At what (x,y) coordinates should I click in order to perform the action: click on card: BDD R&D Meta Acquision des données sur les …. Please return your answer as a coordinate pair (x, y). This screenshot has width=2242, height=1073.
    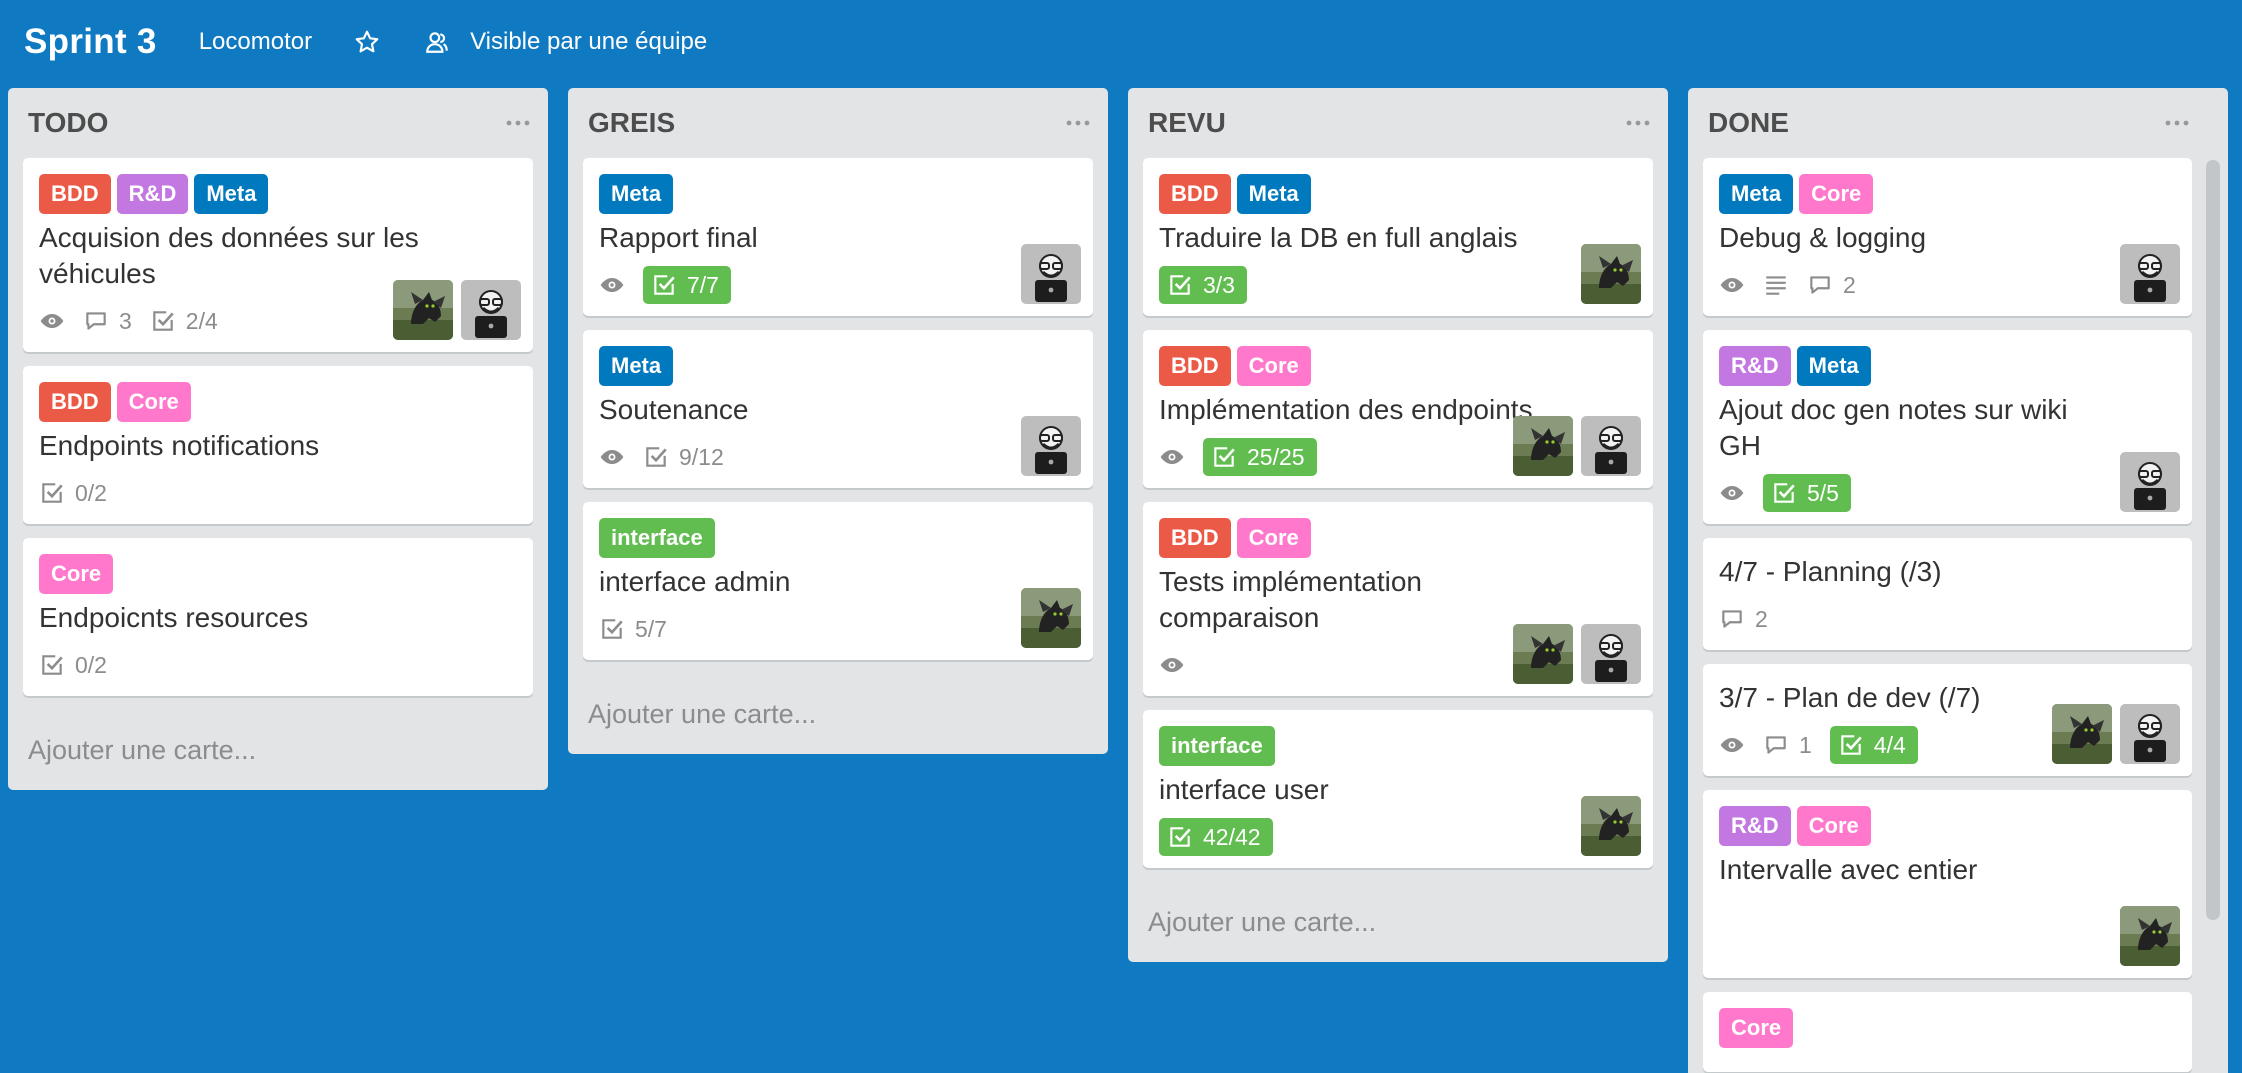
    Looking at the image, I should click on (278, 255).